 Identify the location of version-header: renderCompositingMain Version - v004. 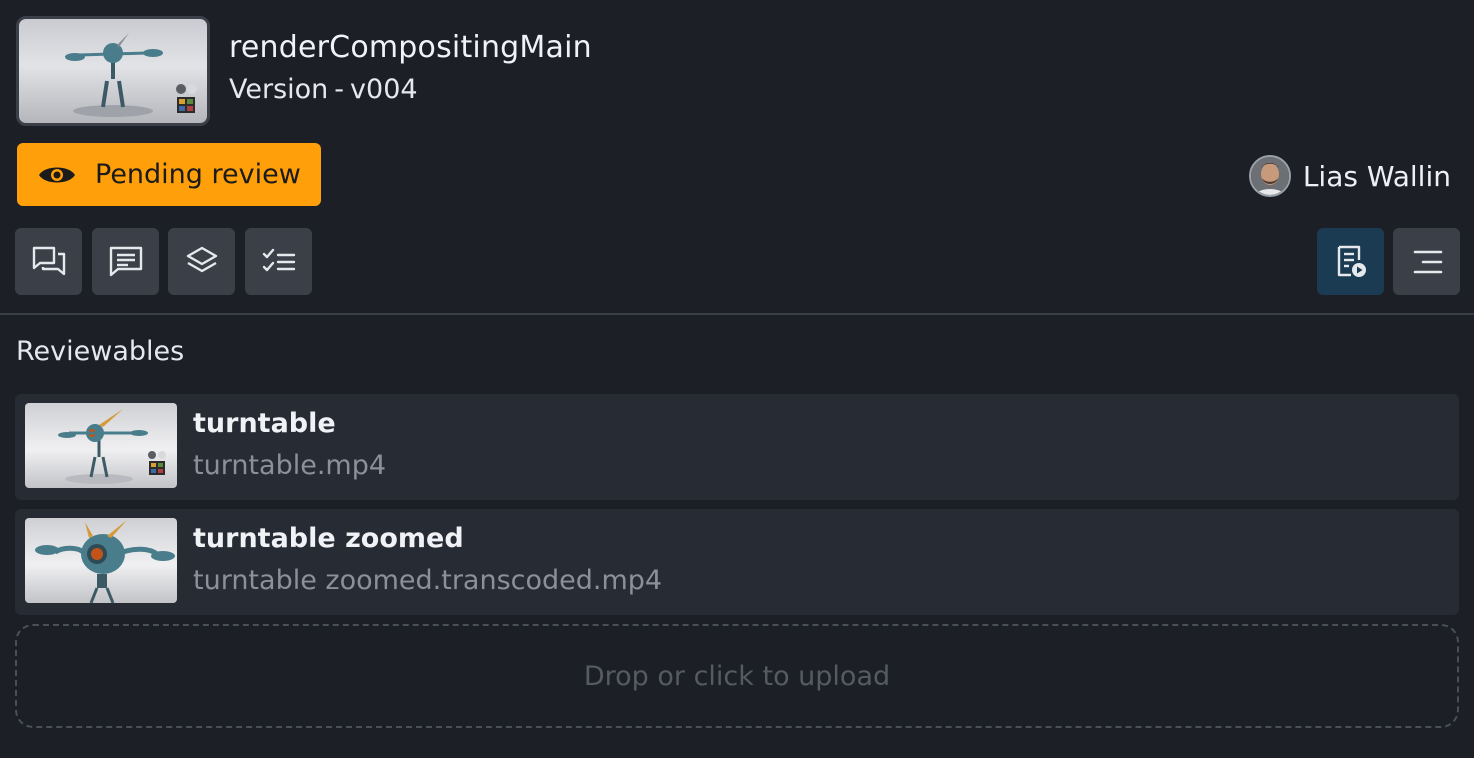
(304, 71).